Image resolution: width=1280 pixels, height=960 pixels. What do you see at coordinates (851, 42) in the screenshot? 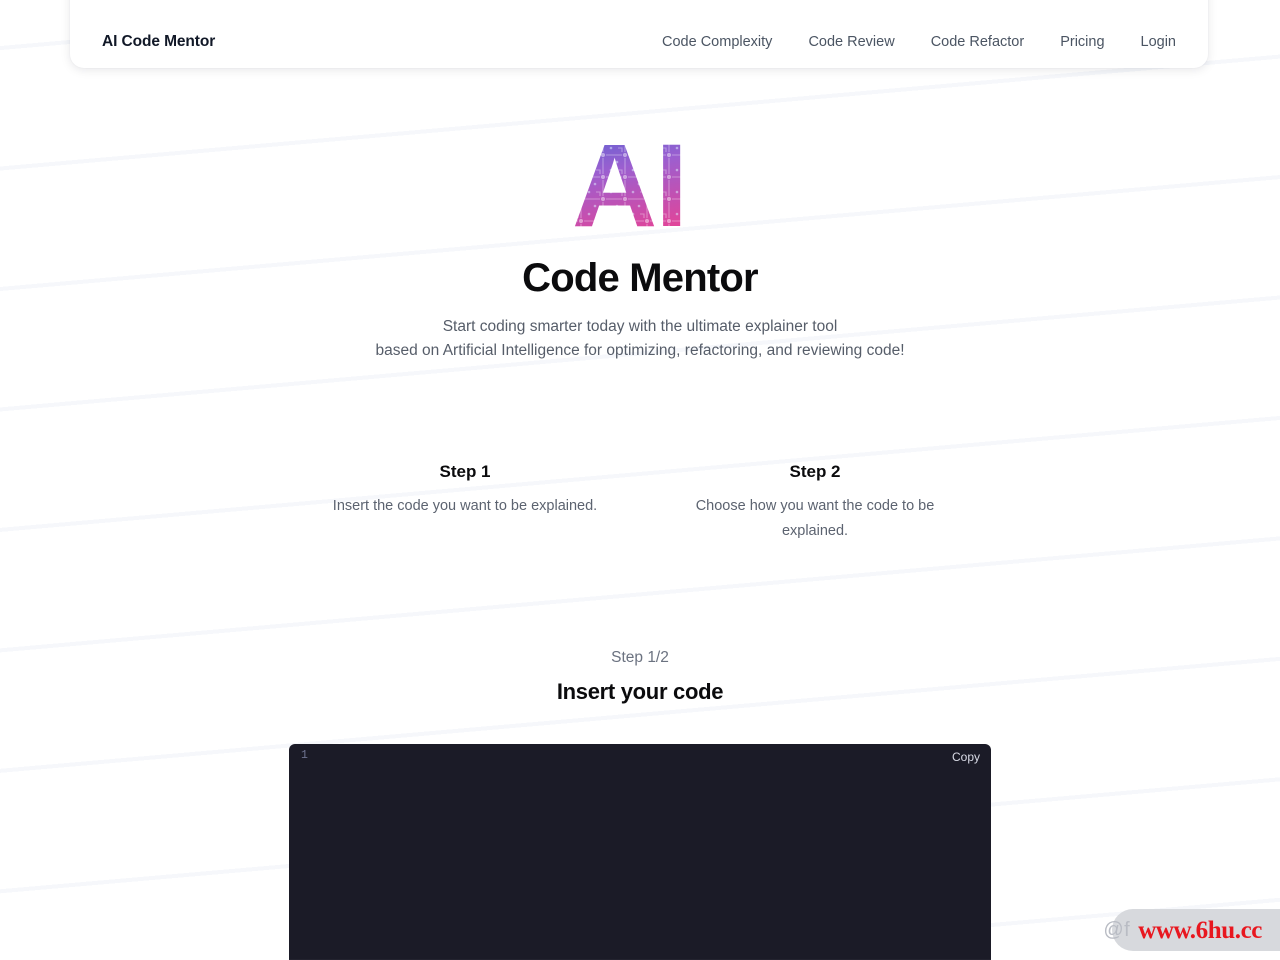
I see `nav-link-code-review: Code Review` at bounding box center [851, 42].